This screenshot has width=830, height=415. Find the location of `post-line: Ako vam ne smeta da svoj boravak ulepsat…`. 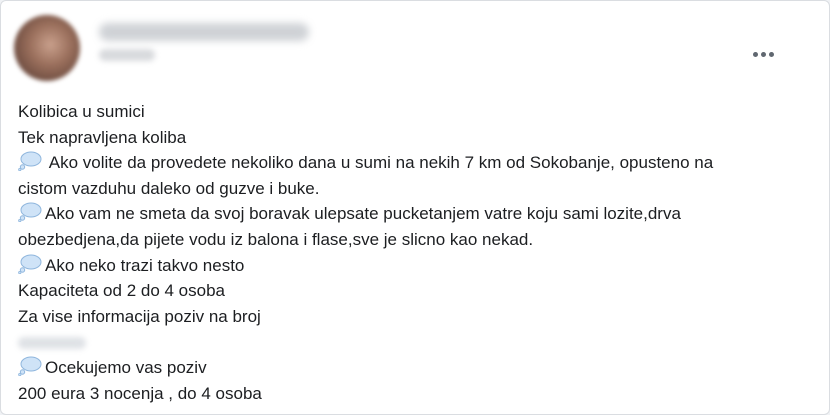

post-line: Ako vam ne smeta da svoj boravak ulepsat… is located at coordinates (418, 214).